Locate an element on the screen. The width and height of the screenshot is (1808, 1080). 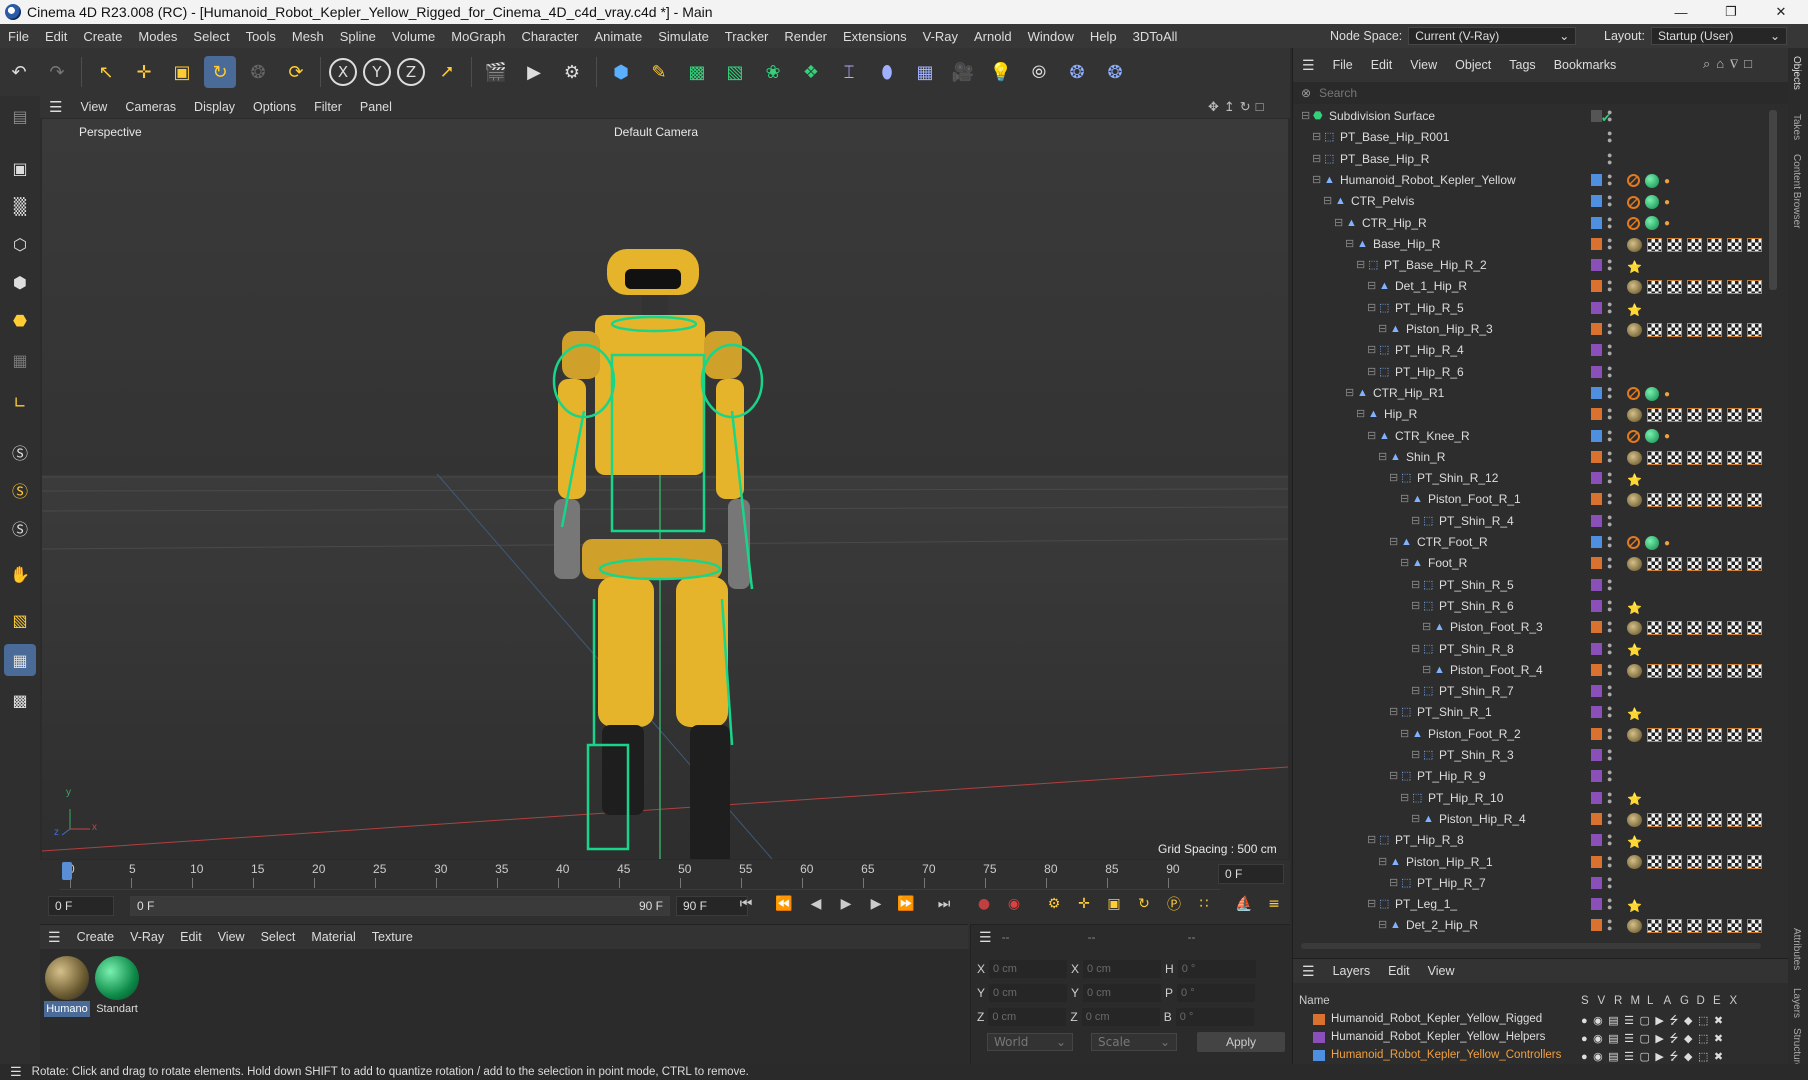
uv-mode-icon: ▦ is located at coordinates (20, 360).